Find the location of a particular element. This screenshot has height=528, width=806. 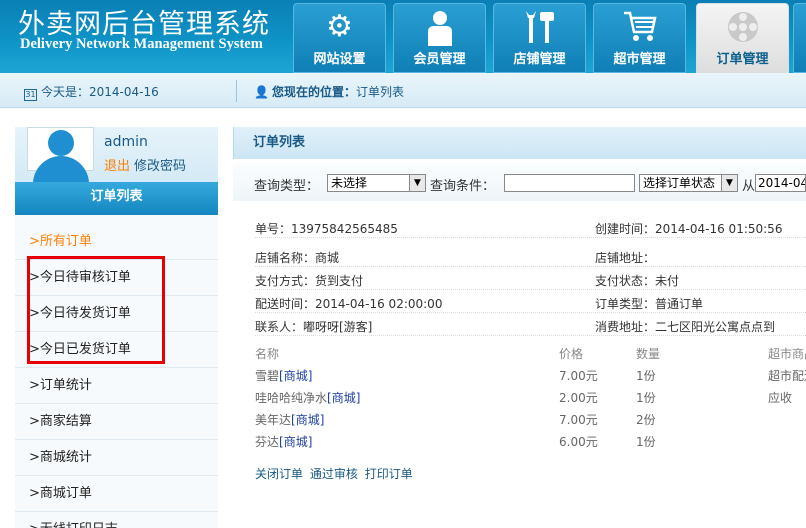

table-row: 美年达[商城] 7.00元 2份 is located at coordinates (530, 419).